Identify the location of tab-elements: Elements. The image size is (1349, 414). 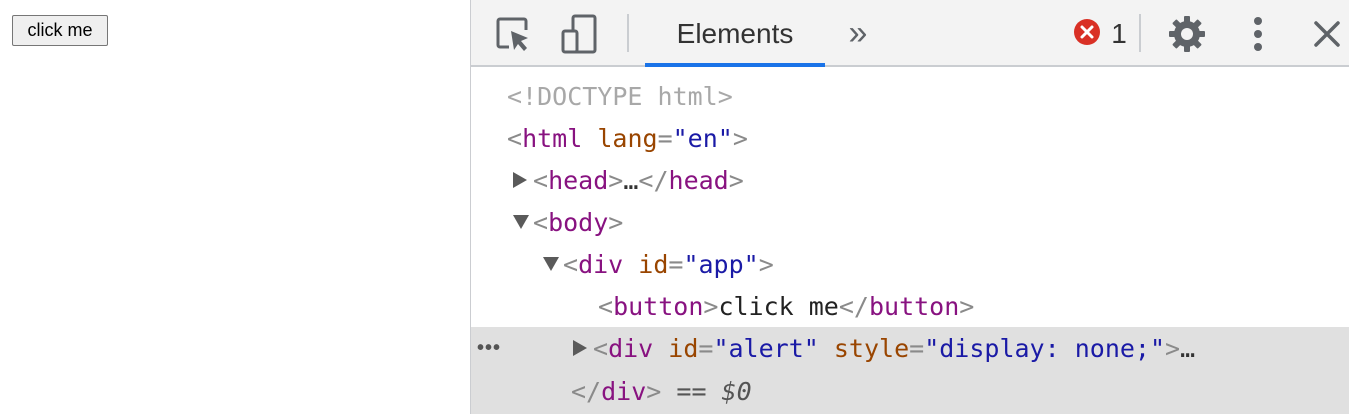
(735, 33).